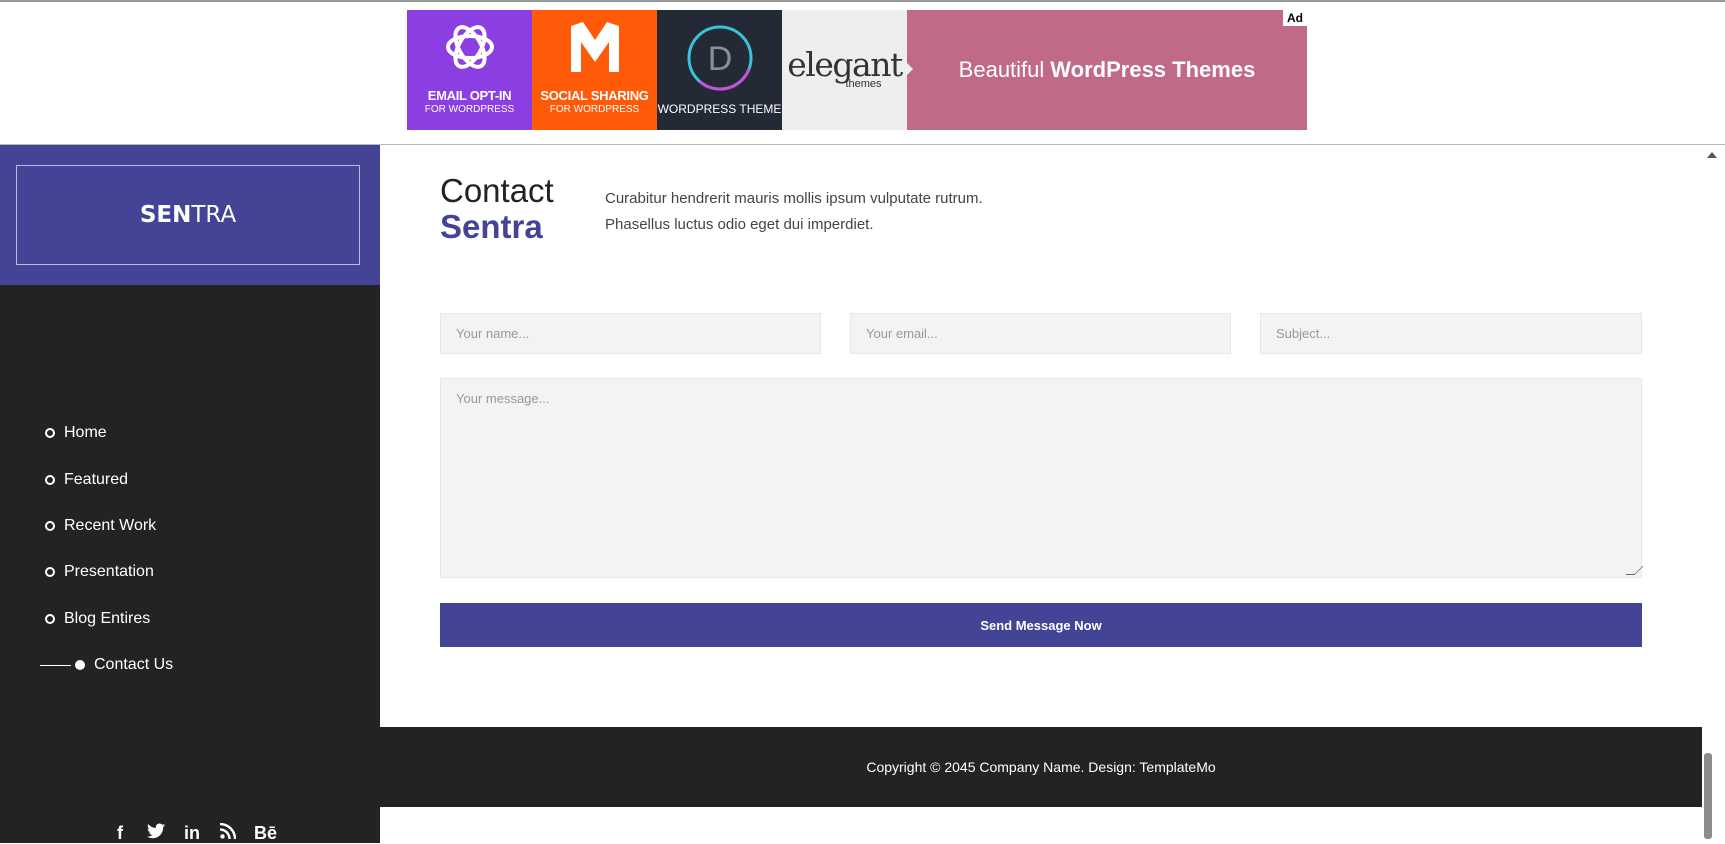  Describe the element at coordinates (469, 47) in the screenshot. I see `bloom-icon` at that location.